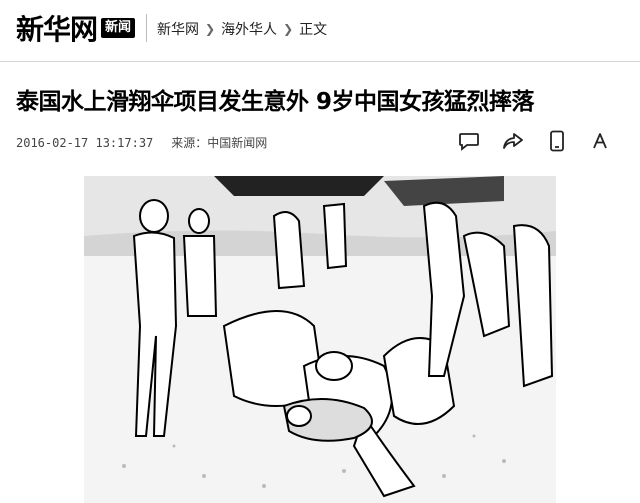 The width and height of the screenshot is (640, 503). Describe the element at coordinates (469, 141) in the screenshot. I see `comment-icon` at that location.